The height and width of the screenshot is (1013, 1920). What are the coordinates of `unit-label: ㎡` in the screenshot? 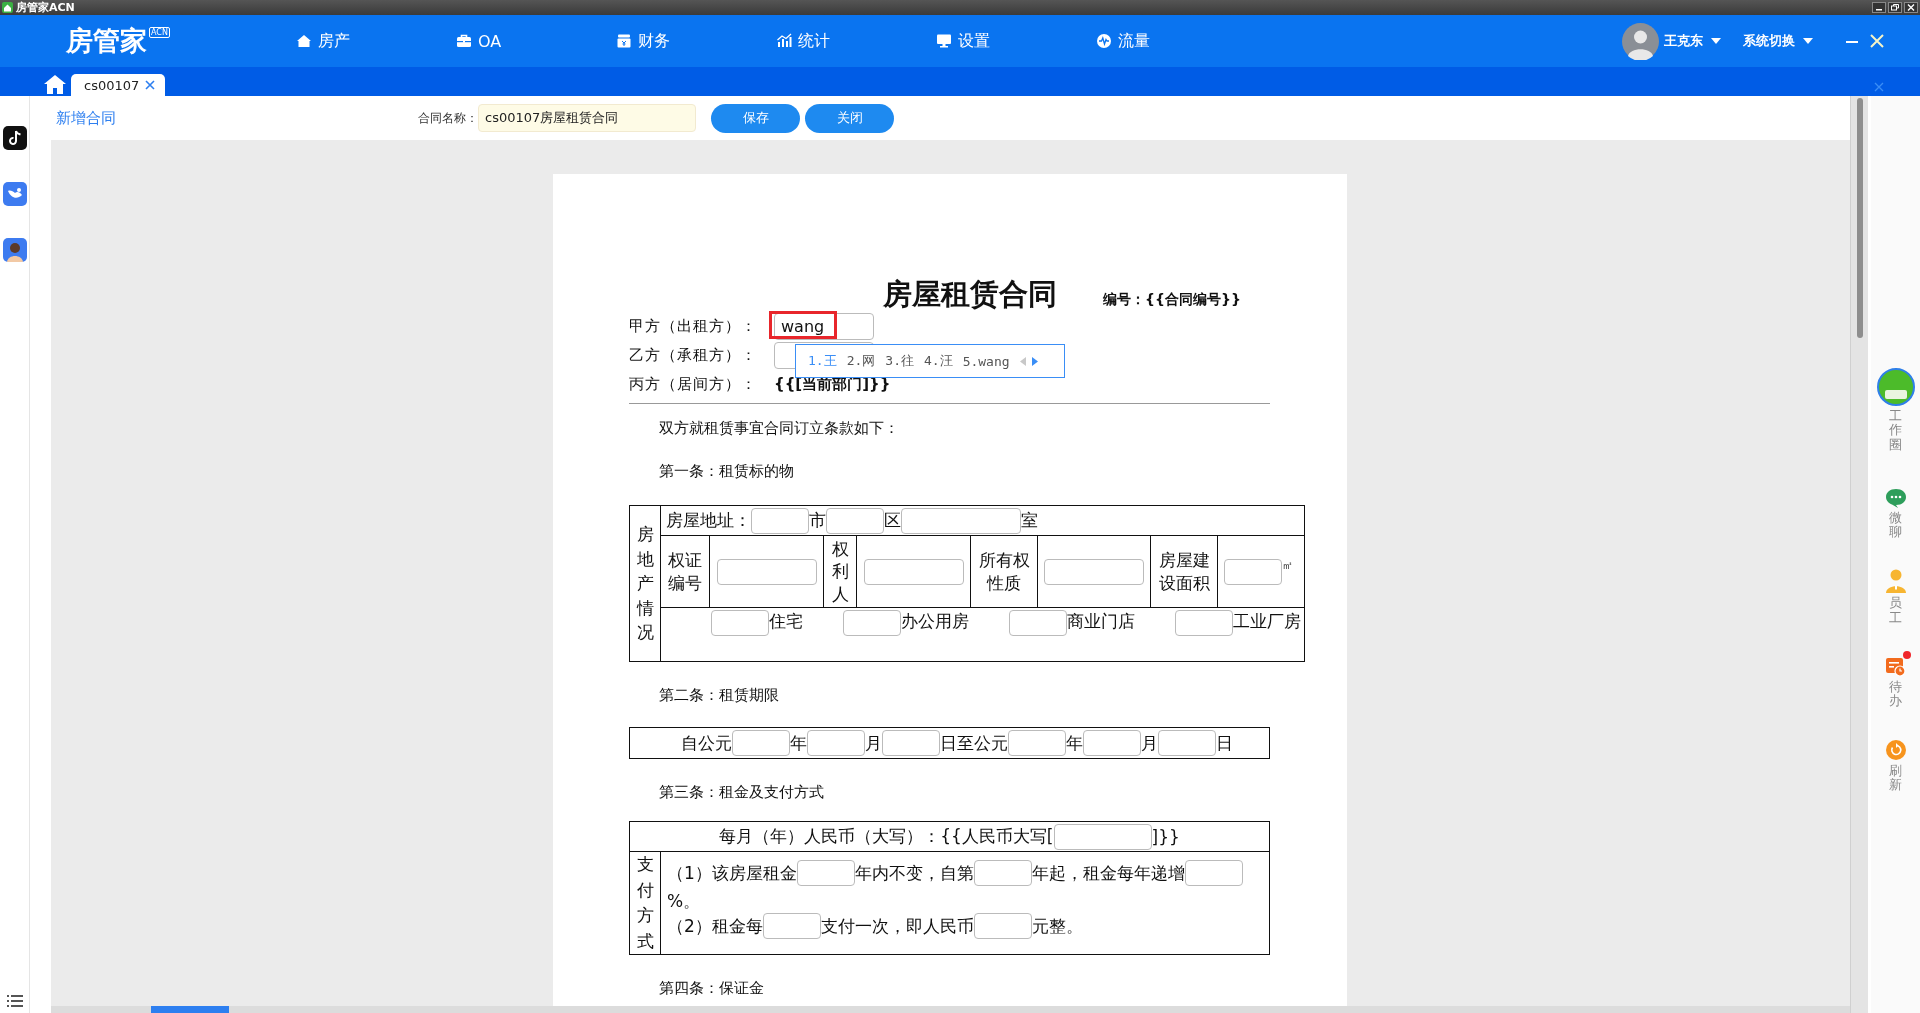 It's located at (1287, 565).